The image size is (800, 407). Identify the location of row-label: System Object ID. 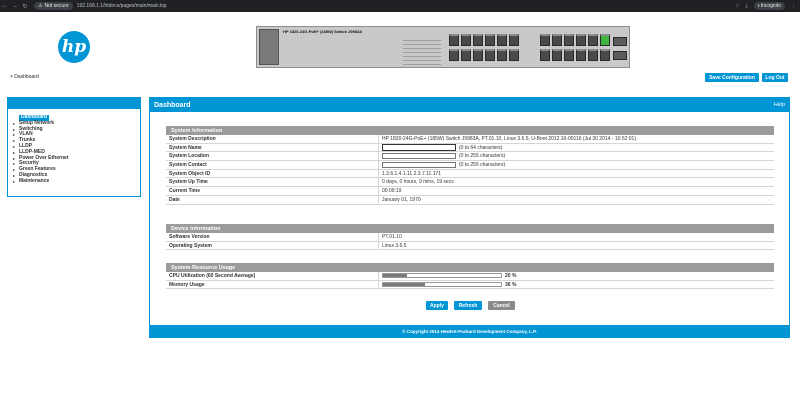
(272, 173).